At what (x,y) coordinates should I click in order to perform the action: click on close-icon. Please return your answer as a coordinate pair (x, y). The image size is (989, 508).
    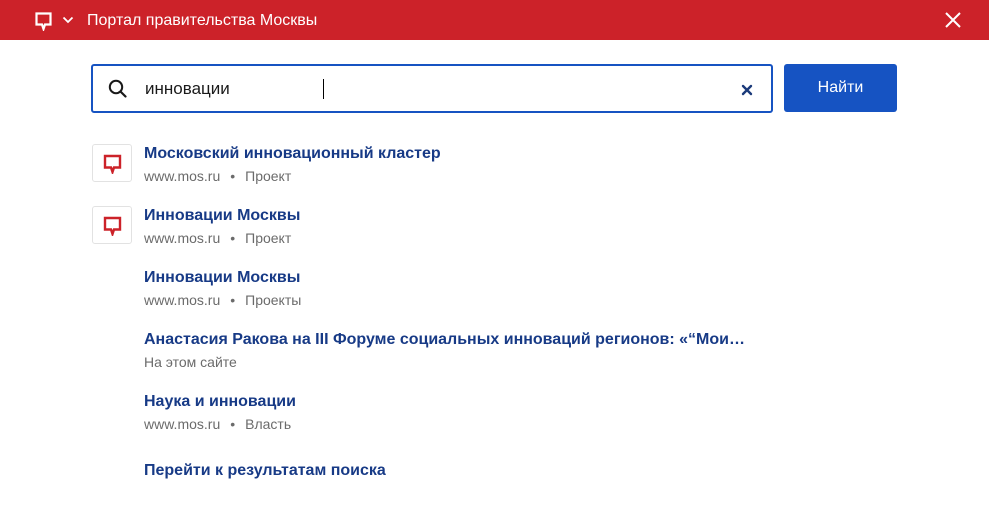
    Looking at the image, I should click on (953, 20).